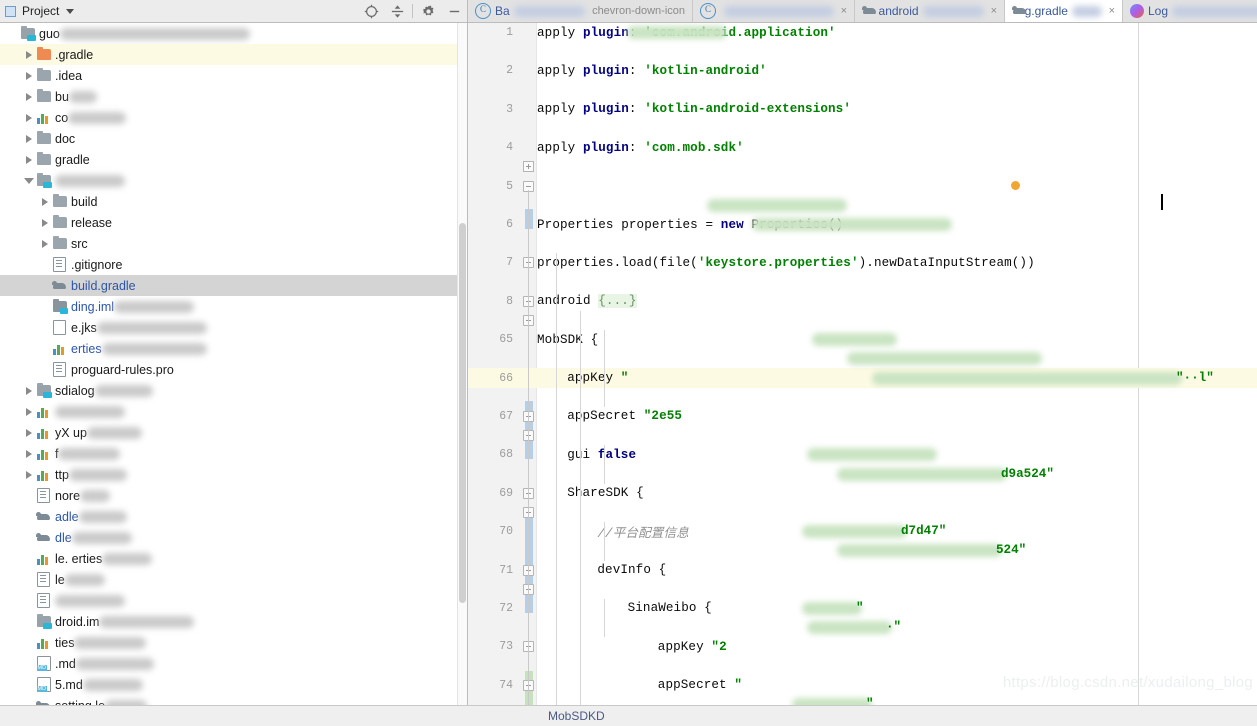 This screenshot has width=1257, height=726. I want to click on tree-item-label: droid.im, so click(77, 621).